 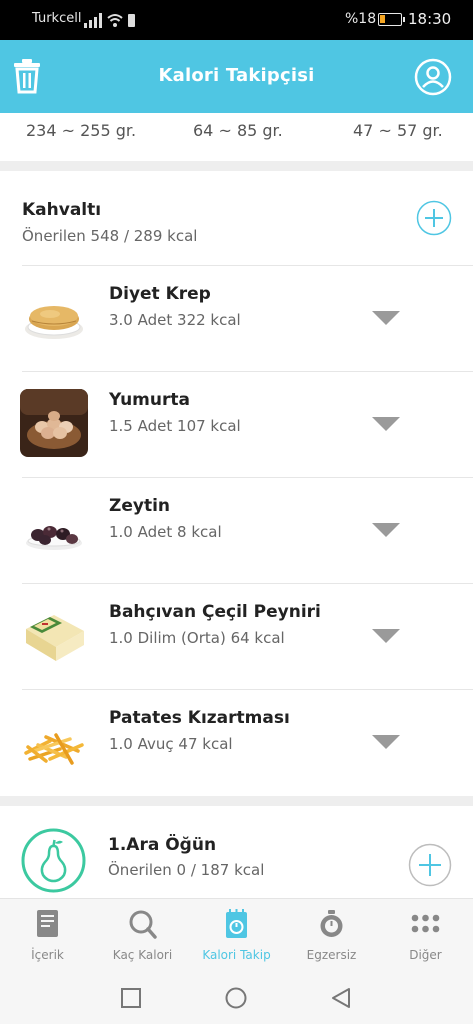 I want to click on add-food-button, so click(x=434, y=218).